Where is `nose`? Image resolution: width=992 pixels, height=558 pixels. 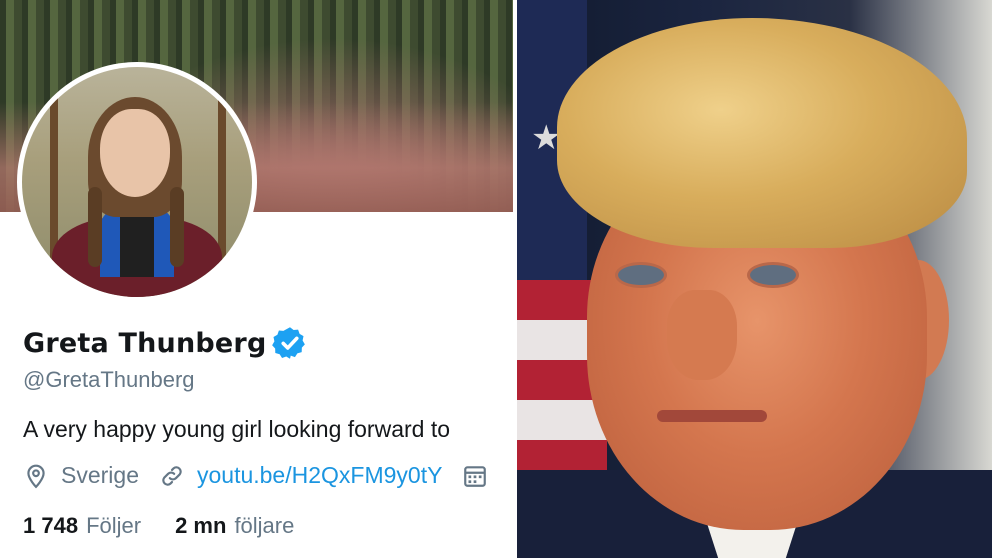 nose is located at coordinates (702, 335).